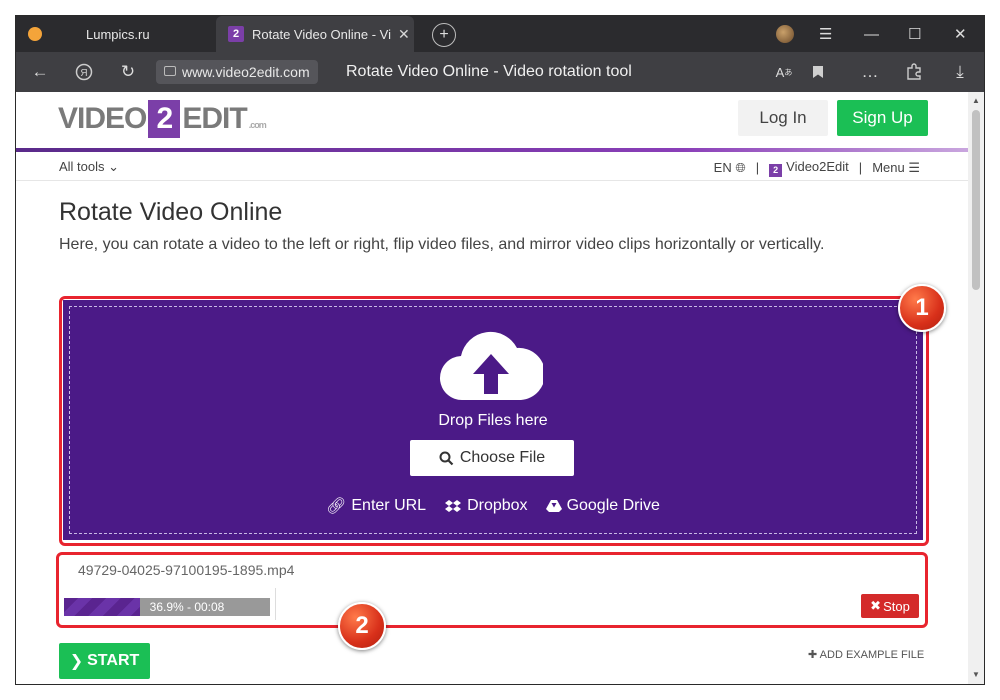 The width and height of the screenshot is (1000, 700). I want to click on scroll-up-icon: ▲, so click(976, 100).